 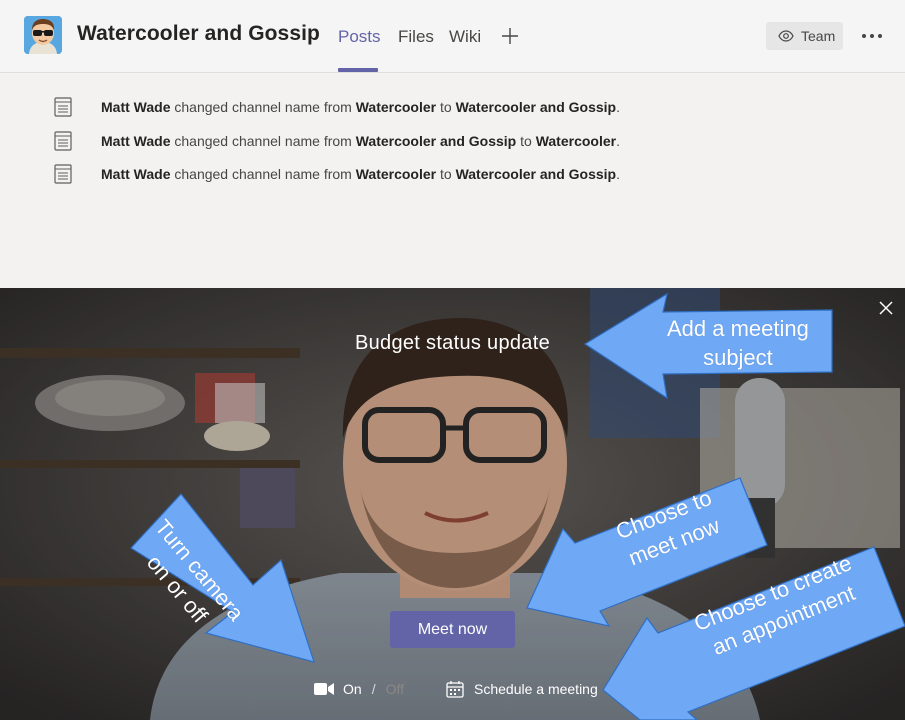 I want to click on channel-avatar, so click(x=43, y=35).